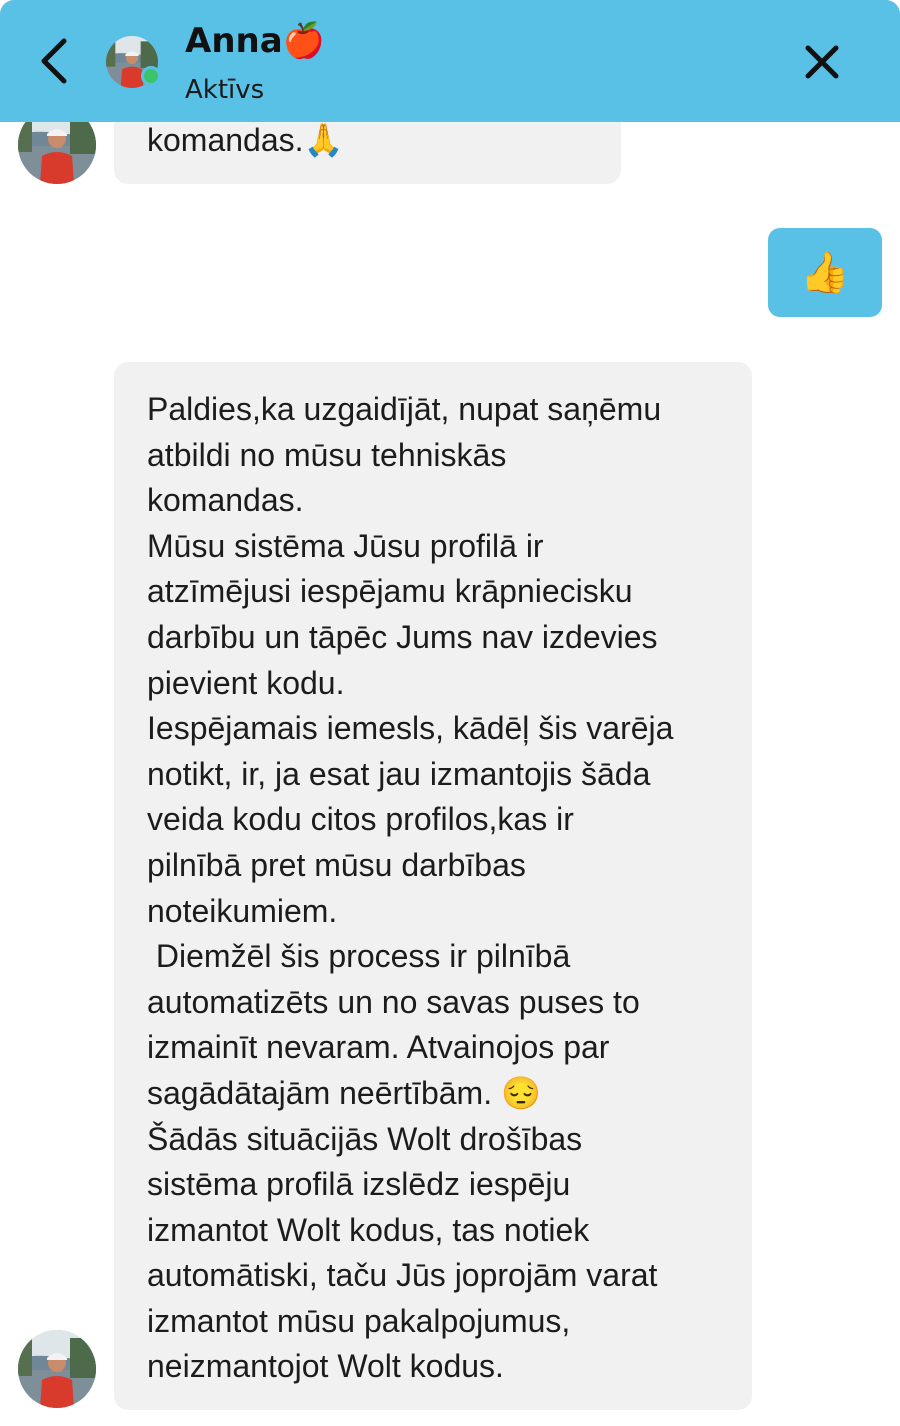 The image size is (900, 1426). I want to click on contact-avatar, so click(133, 62).